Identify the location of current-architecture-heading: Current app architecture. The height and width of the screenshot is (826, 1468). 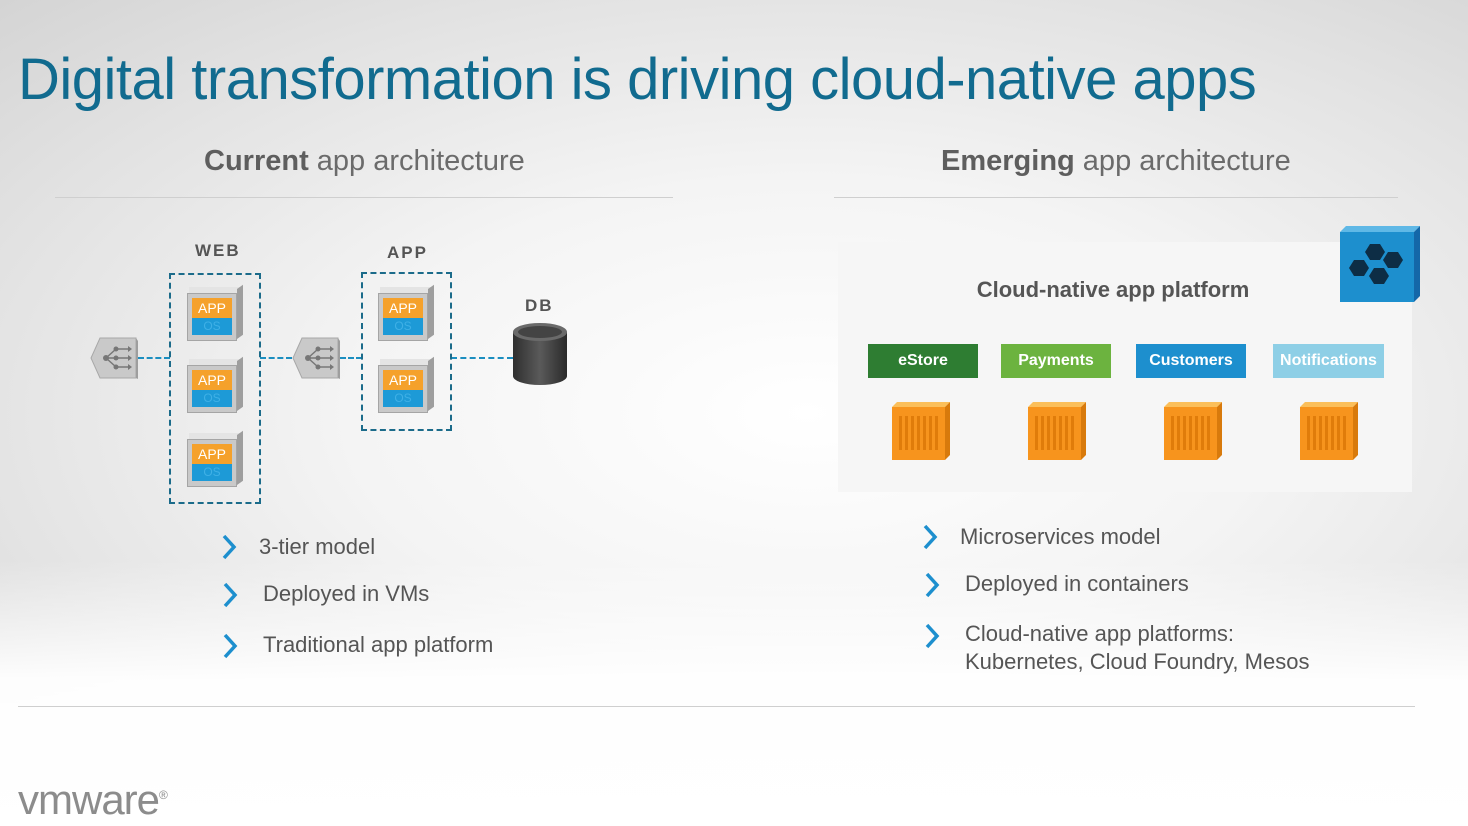
(364, 161).